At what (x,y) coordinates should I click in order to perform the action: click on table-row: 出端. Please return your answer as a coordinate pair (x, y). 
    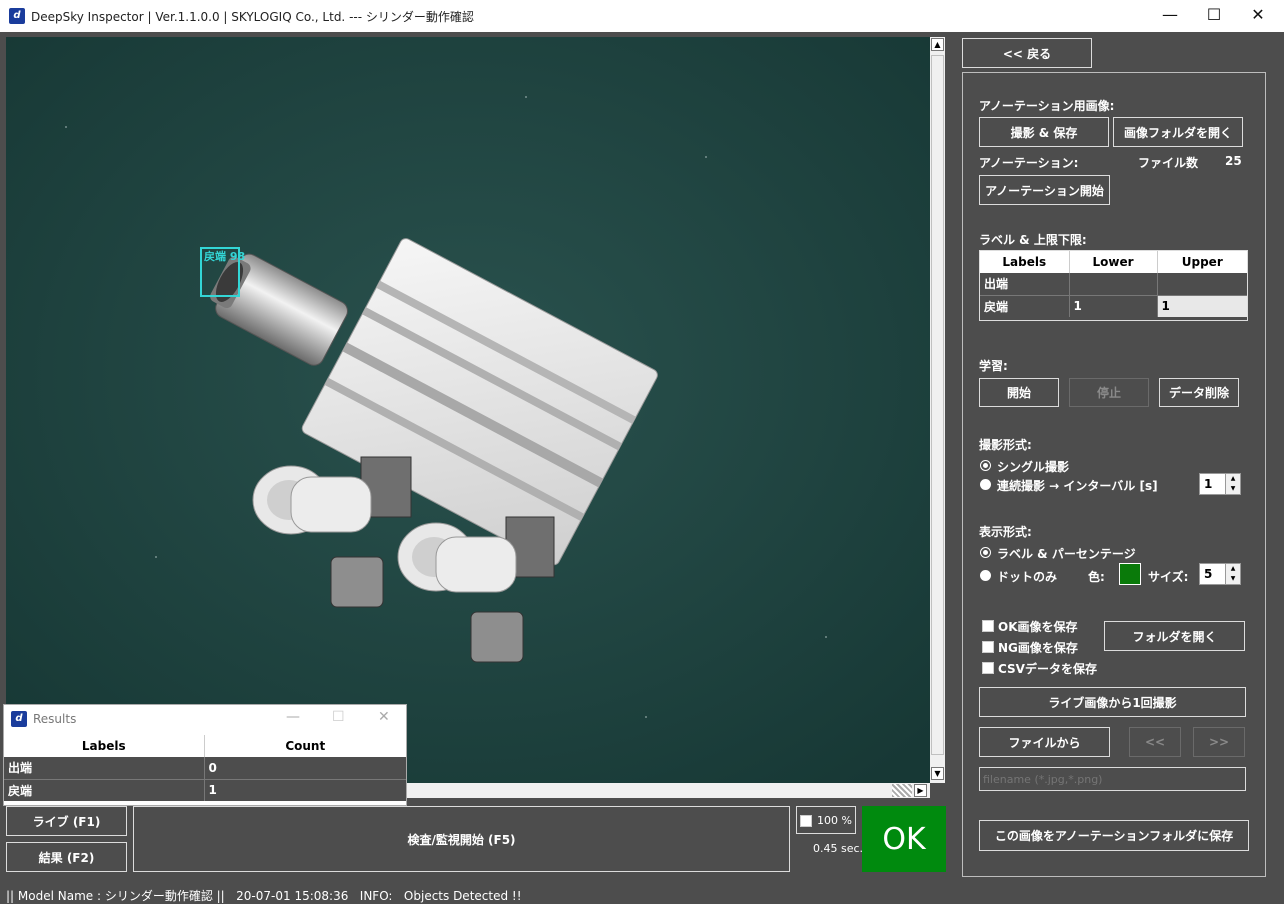
    Looking at the image, I should click on (1113, 284).